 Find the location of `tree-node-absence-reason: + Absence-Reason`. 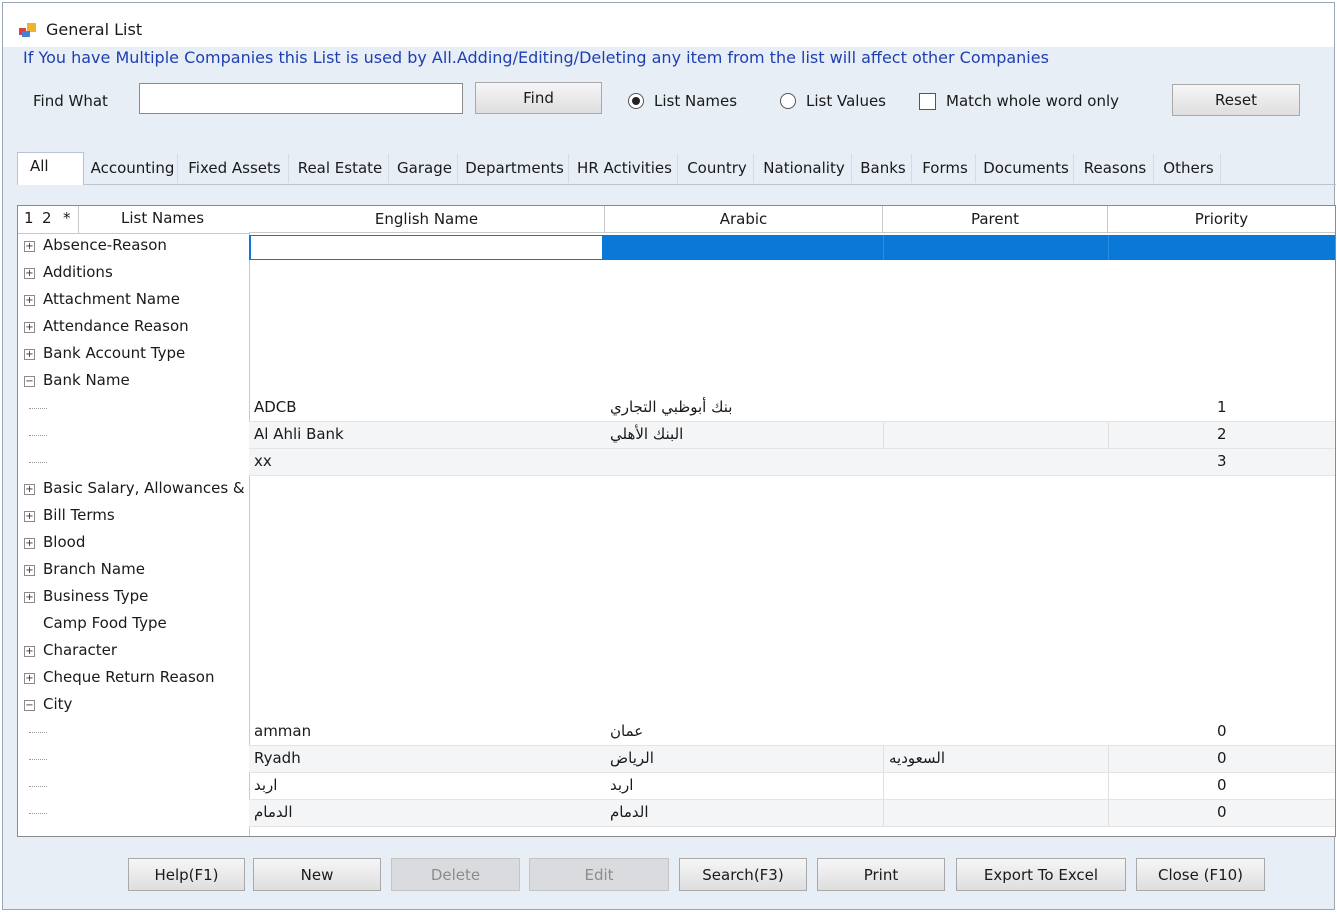

tree-node-absence-reason: + Absence-Reason is located at coordinates (133, 246).